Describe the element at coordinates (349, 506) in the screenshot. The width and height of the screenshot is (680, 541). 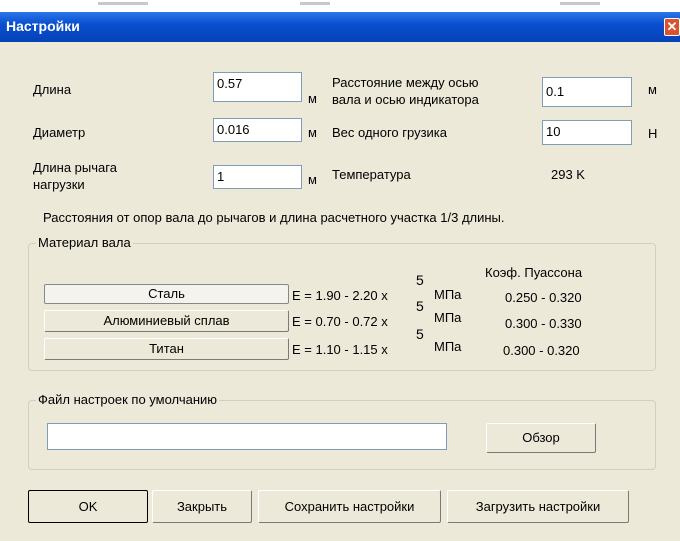
I see `save-settings-button: Сохранить настройки` at that location.